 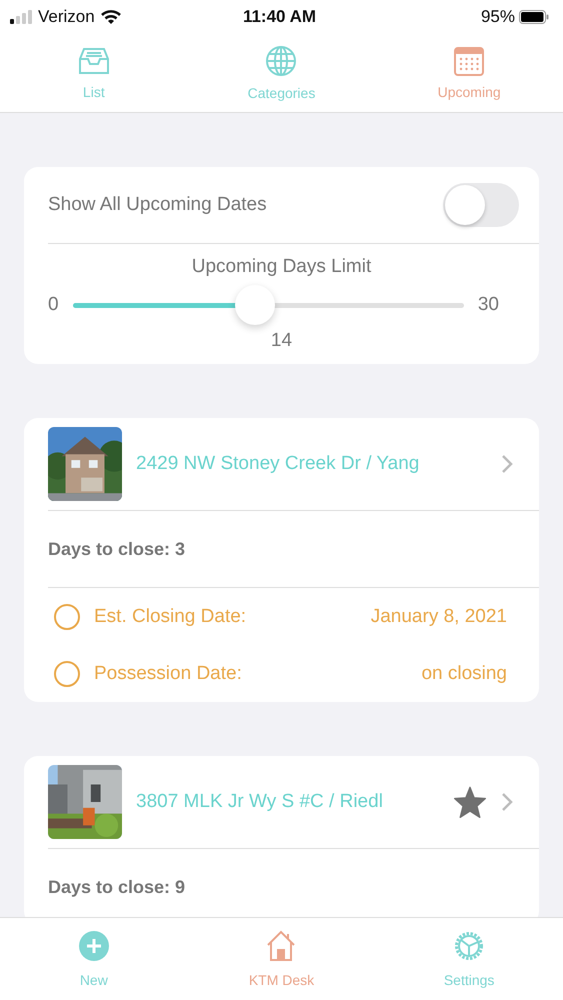 I want to click on tab: Upcoming, so click(x=469, y=73).